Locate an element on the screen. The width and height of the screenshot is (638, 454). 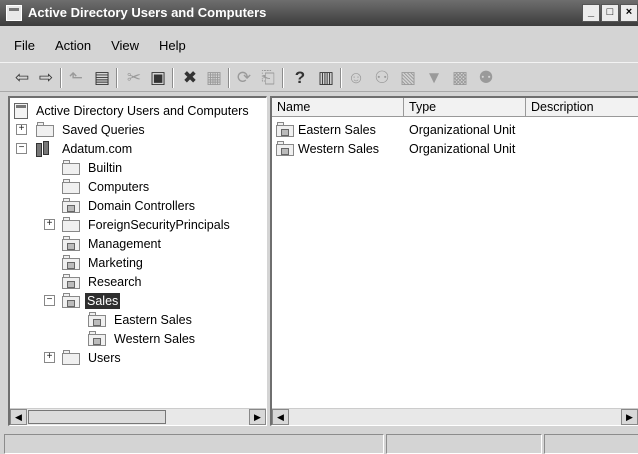
status-pane-secondary is located at coordinates (464, 444).